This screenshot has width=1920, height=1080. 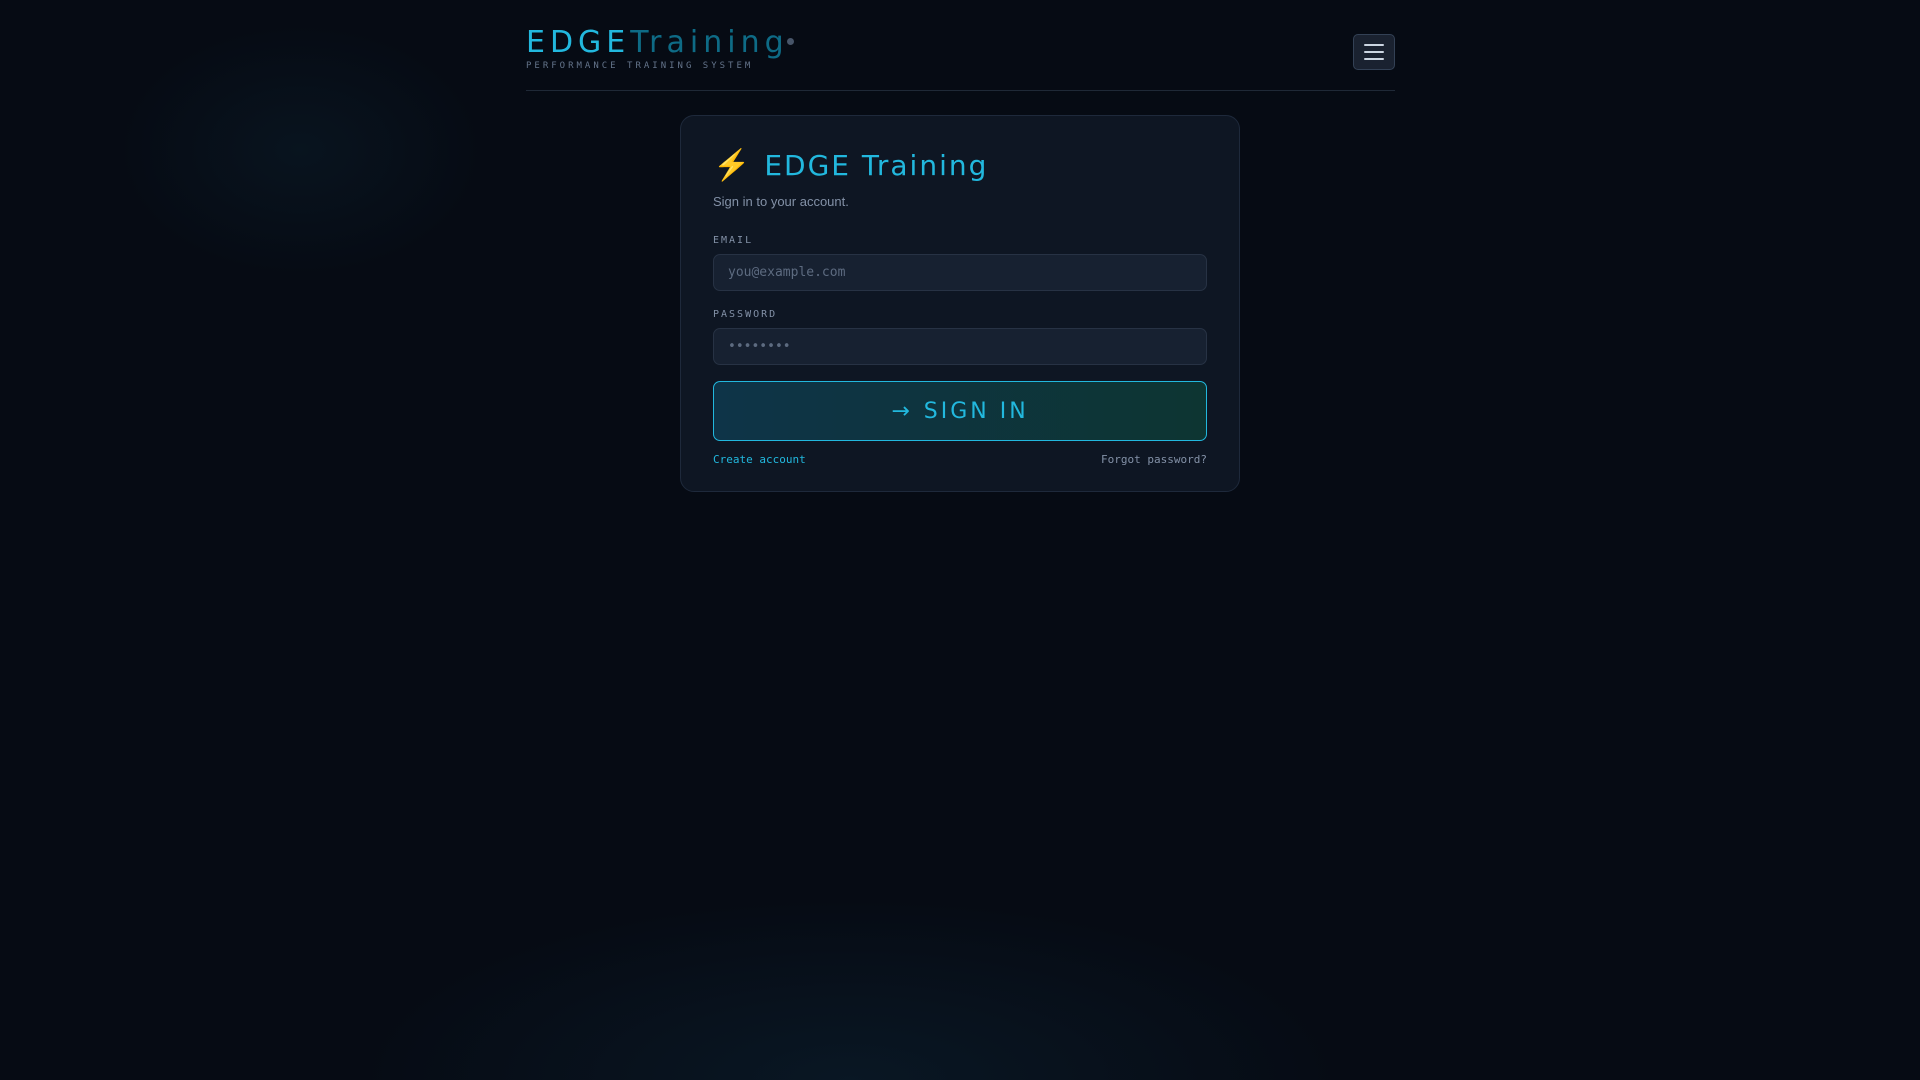 I want to click on password-field, so click(x=960, y=346).